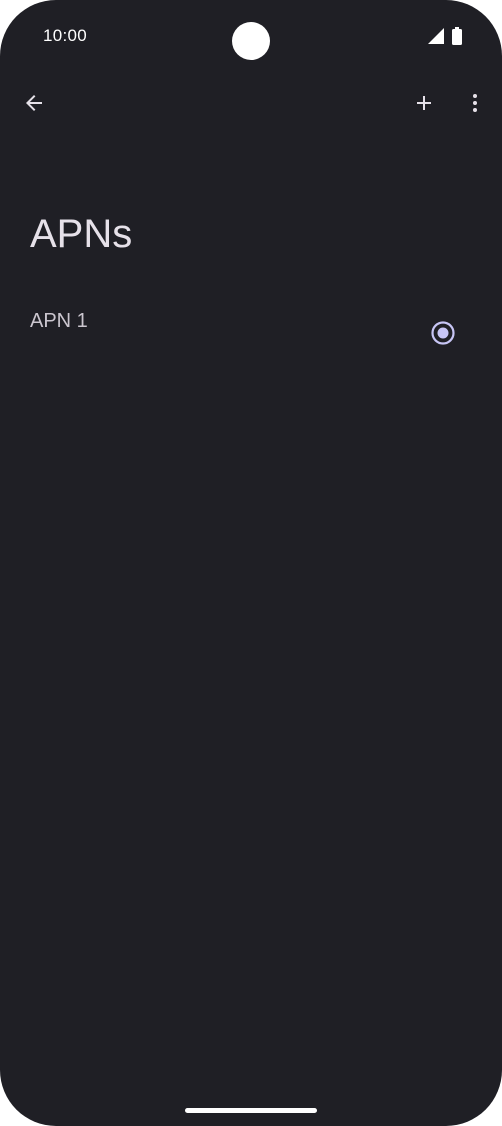 The image size is (502, 1126). I want to click on more-options-button, so click(475, 105).